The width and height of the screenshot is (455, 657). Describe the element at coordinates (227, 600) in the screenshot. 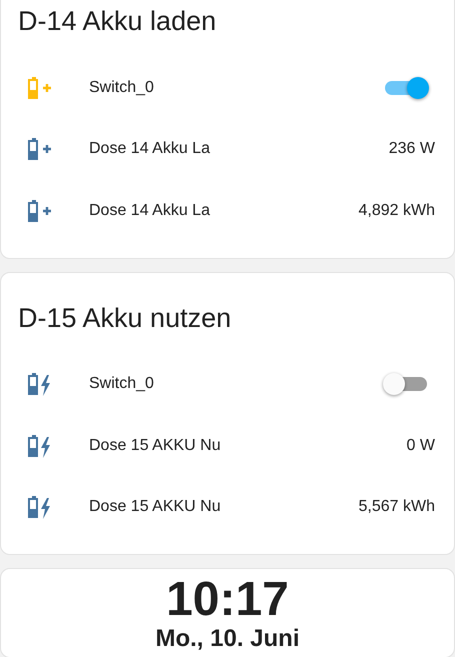

I see `clock-time: 10:17` at that location.